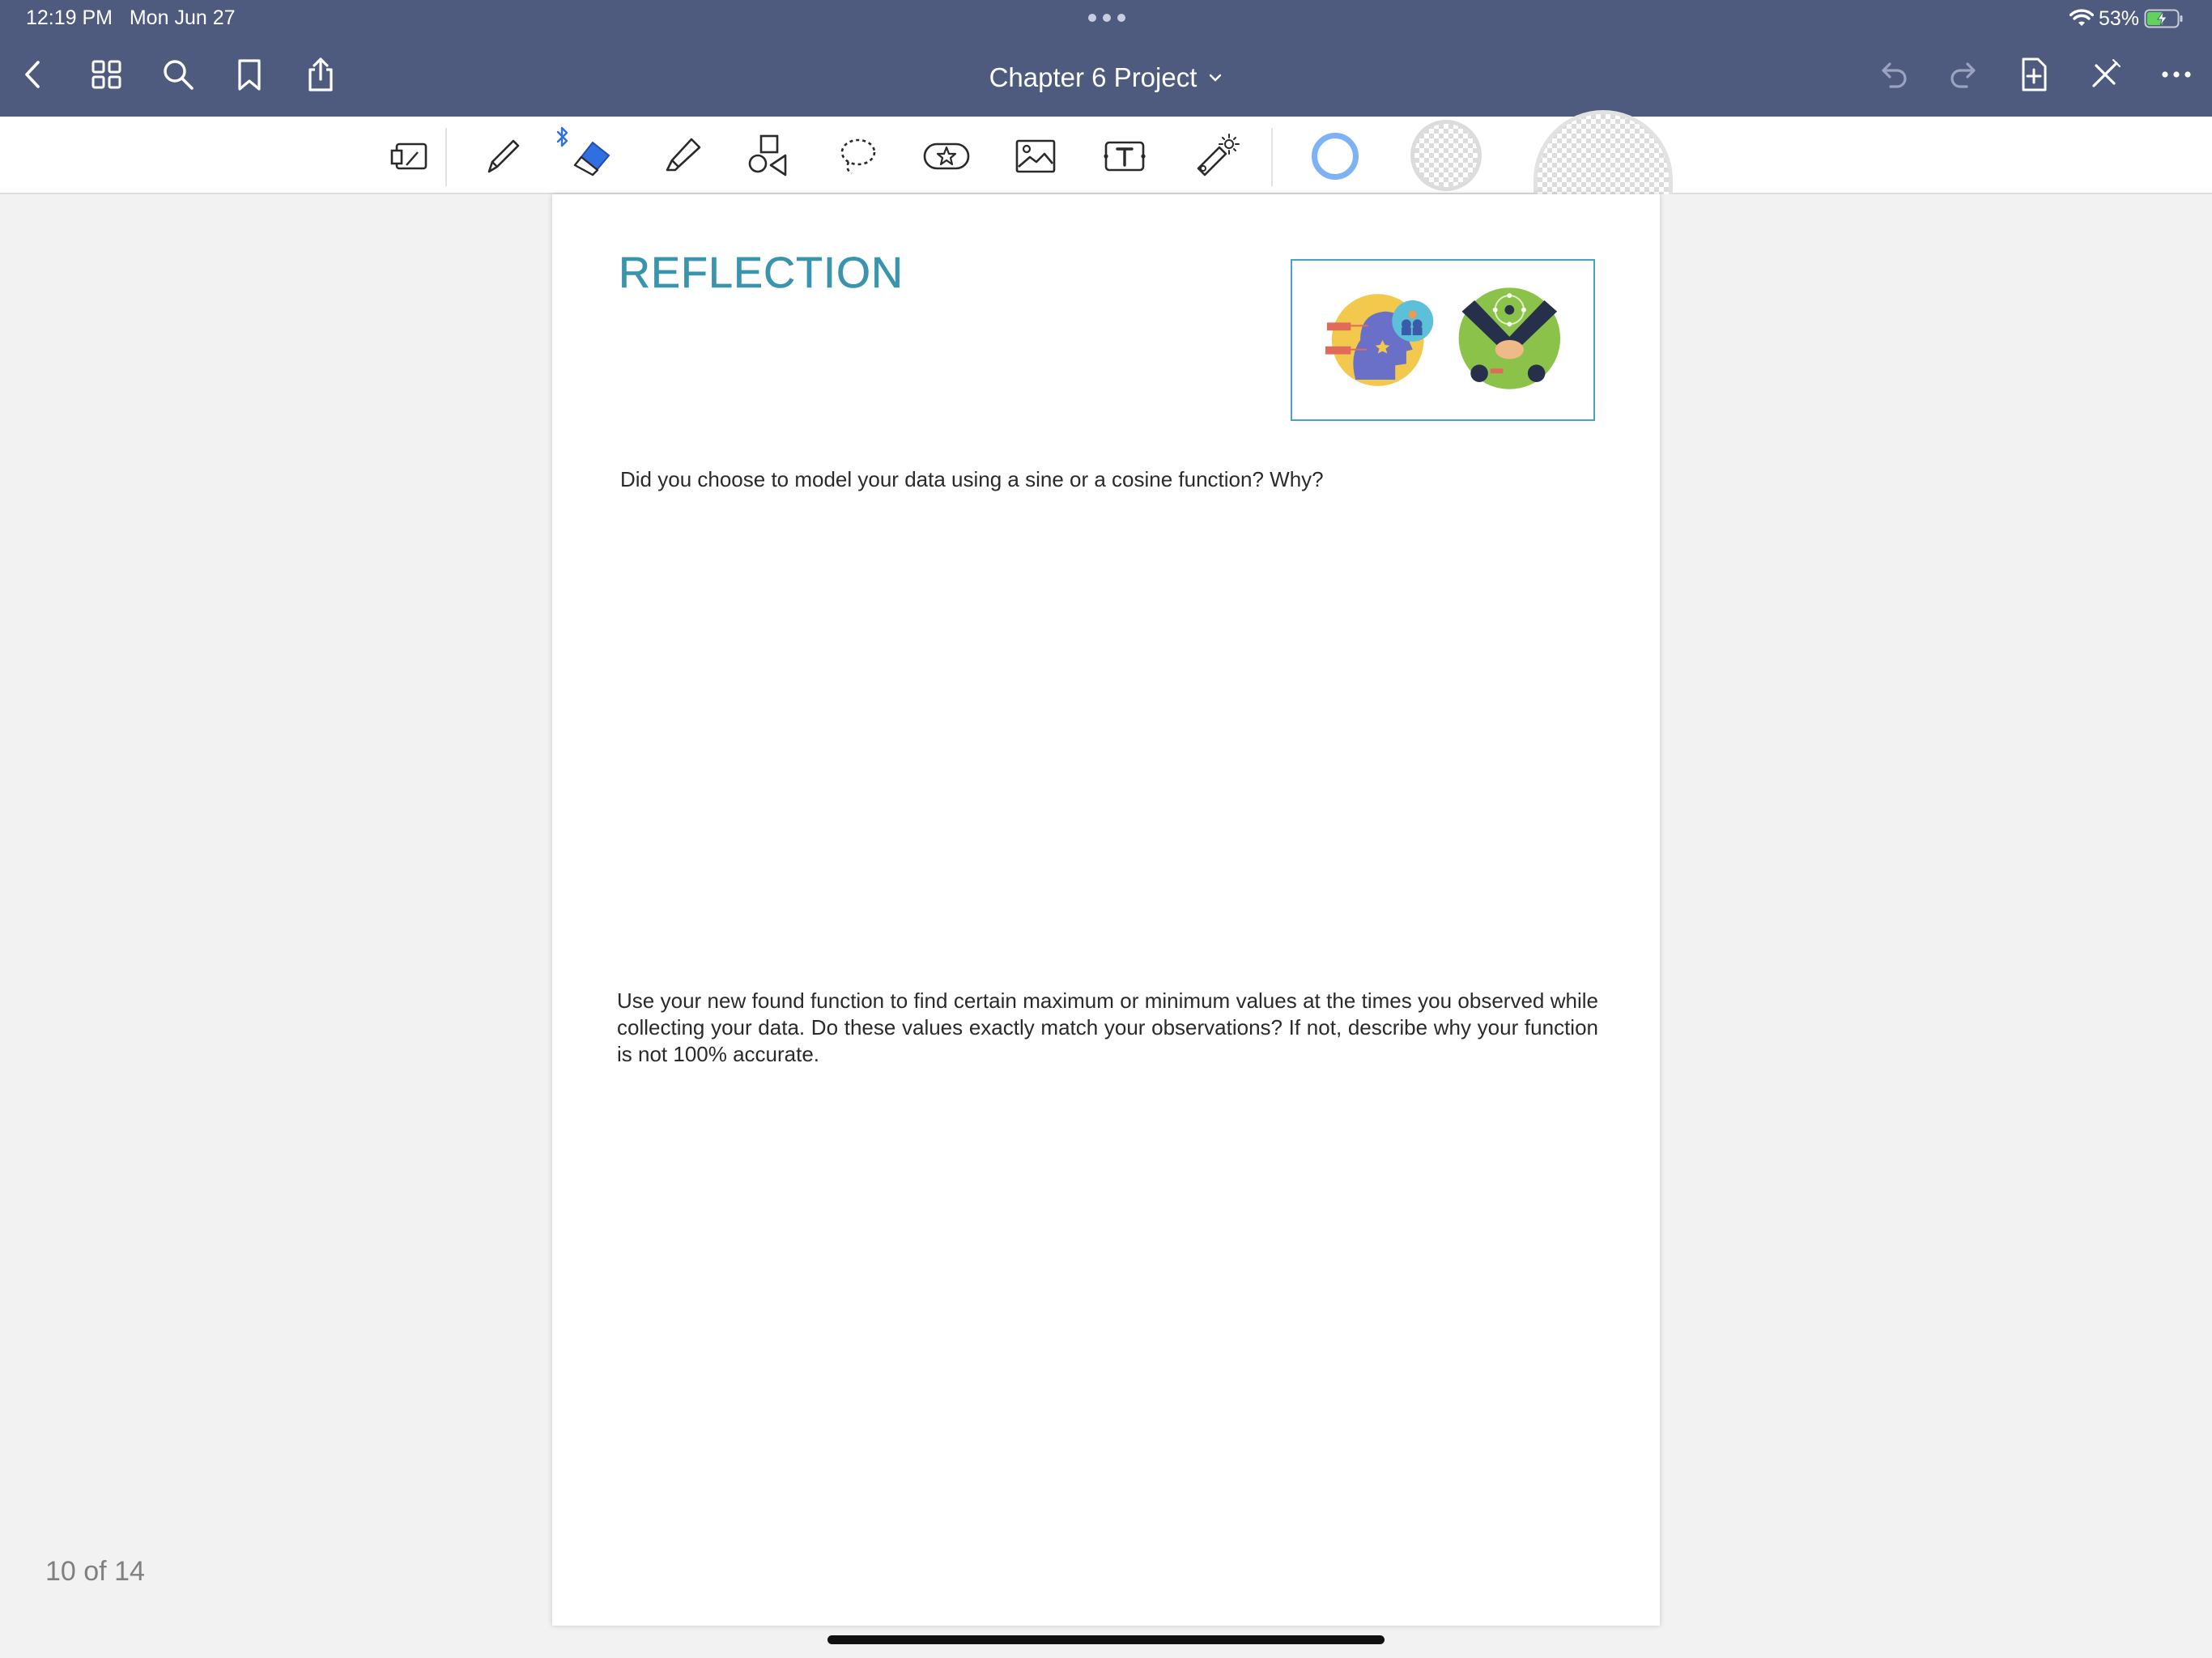 This screenshot has width=2212, height=1658. I want to click on redo-button, so click(1964, 74).